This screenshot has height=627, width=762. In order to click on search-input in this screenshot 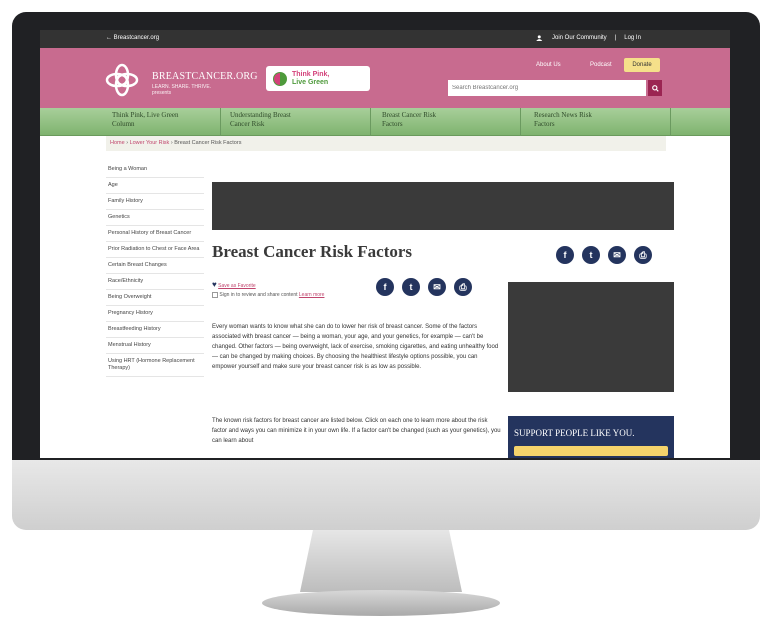, I will do `click(547, 88)`.